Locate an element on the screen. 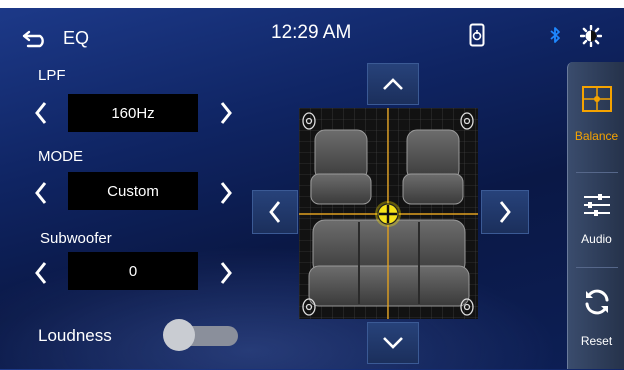 This screenshot has width=624, height=370. back-arrow-icon is located at coordinates (35, 41).